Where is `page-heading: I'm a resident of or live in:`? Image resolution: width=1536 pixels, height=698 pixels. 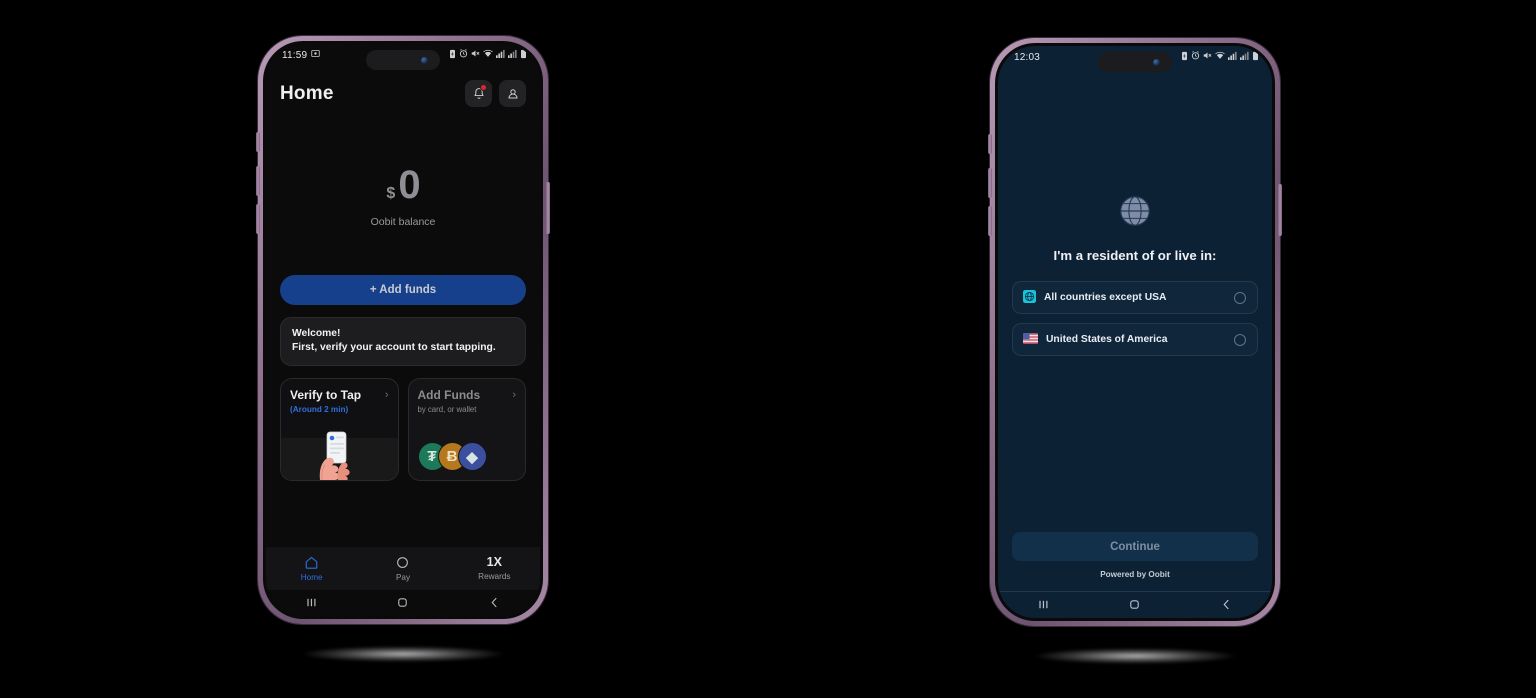
page-heading: I'm a resident of or live in: is located at coordinates (1135, 255).